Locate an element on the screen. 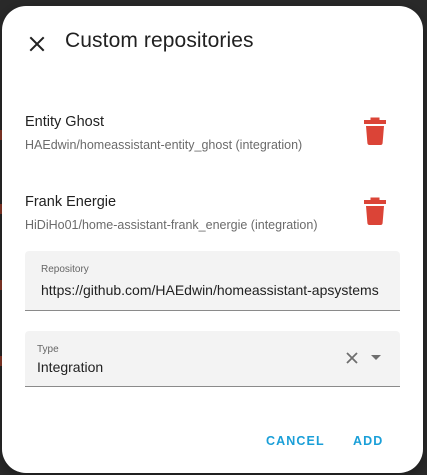  type-field-label: Type is located at coordinates (48, 349).